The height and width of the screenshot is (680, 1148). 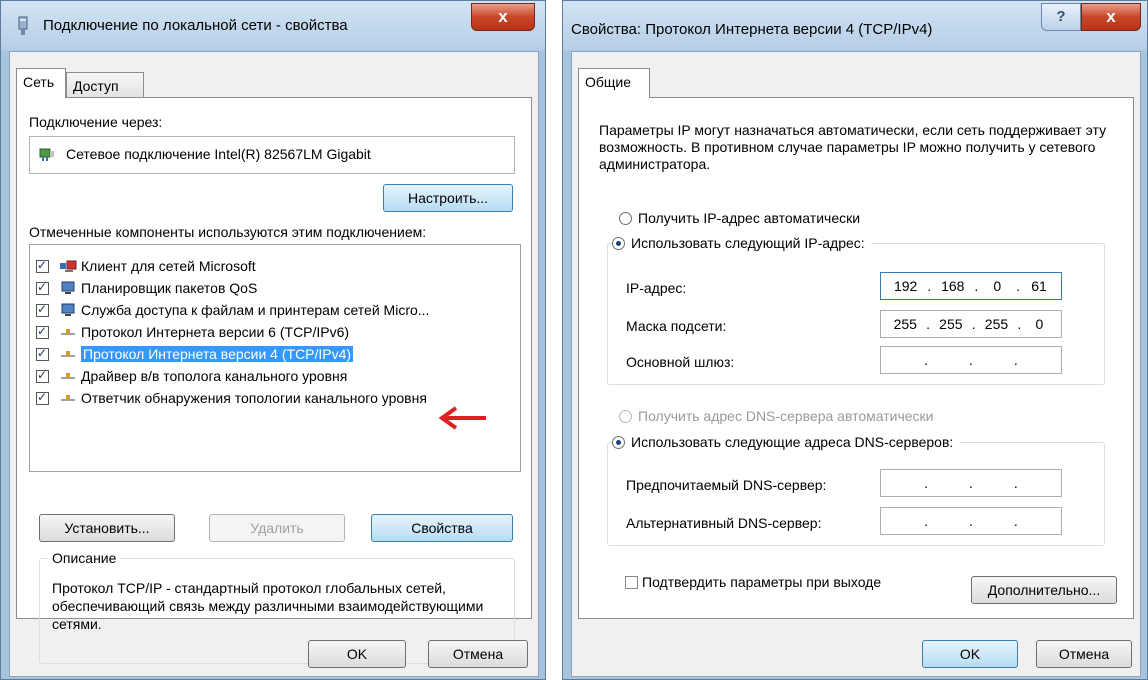 What do you see at coordinates (786, 416) in the screenshot?
I see `dns-auto-label: Получить адрес DNS-сервера автоматически` at bounding box center [786, 416].